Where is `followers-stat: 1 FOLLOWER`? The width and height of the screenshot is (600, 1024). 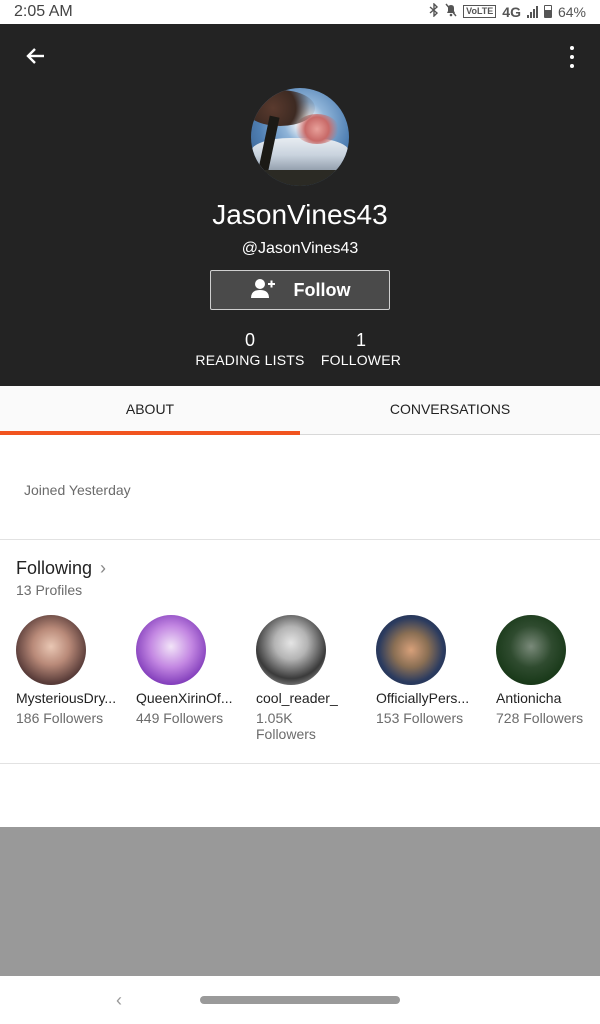
followers-stat: 1 FOLLOWER is located at coordinates (361, 349).